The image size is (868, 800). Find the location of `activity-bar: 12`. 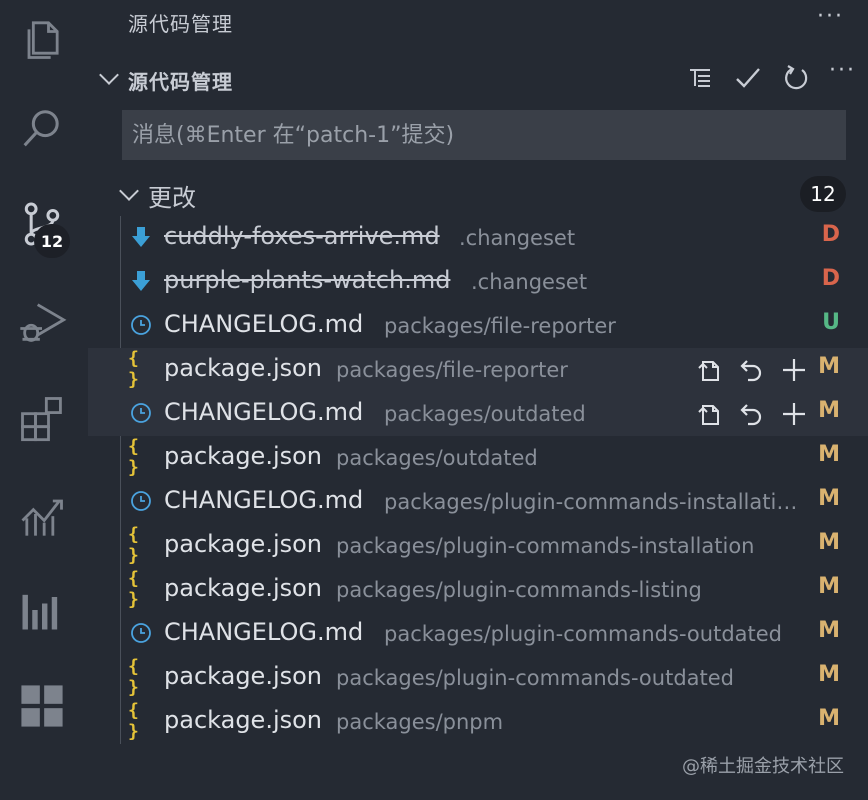

activity-bar: 12 is located at coordinates (44, 400).